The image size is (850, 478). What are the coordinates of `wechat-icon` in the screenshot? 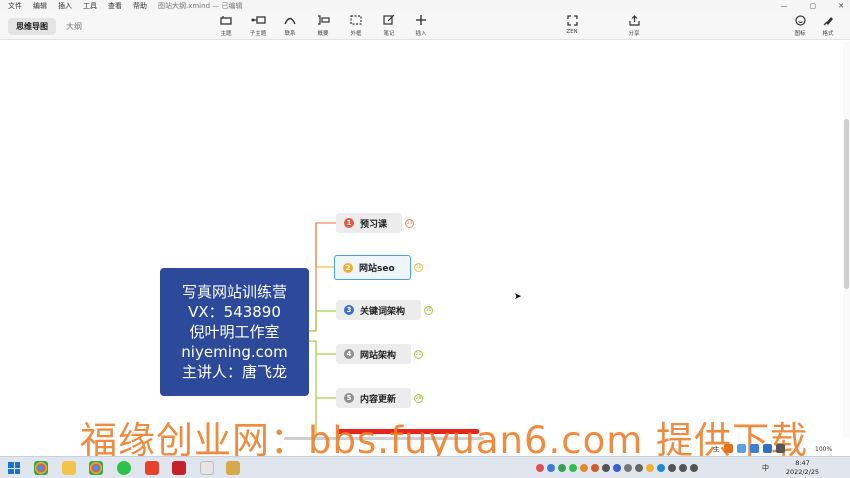 It's located at (124, 468).